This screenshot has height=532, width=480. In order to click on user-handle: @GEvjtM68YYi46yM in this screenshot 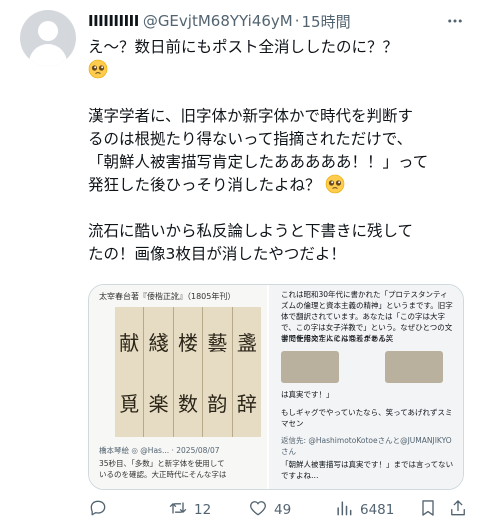, I will do `click(218, 21)`.